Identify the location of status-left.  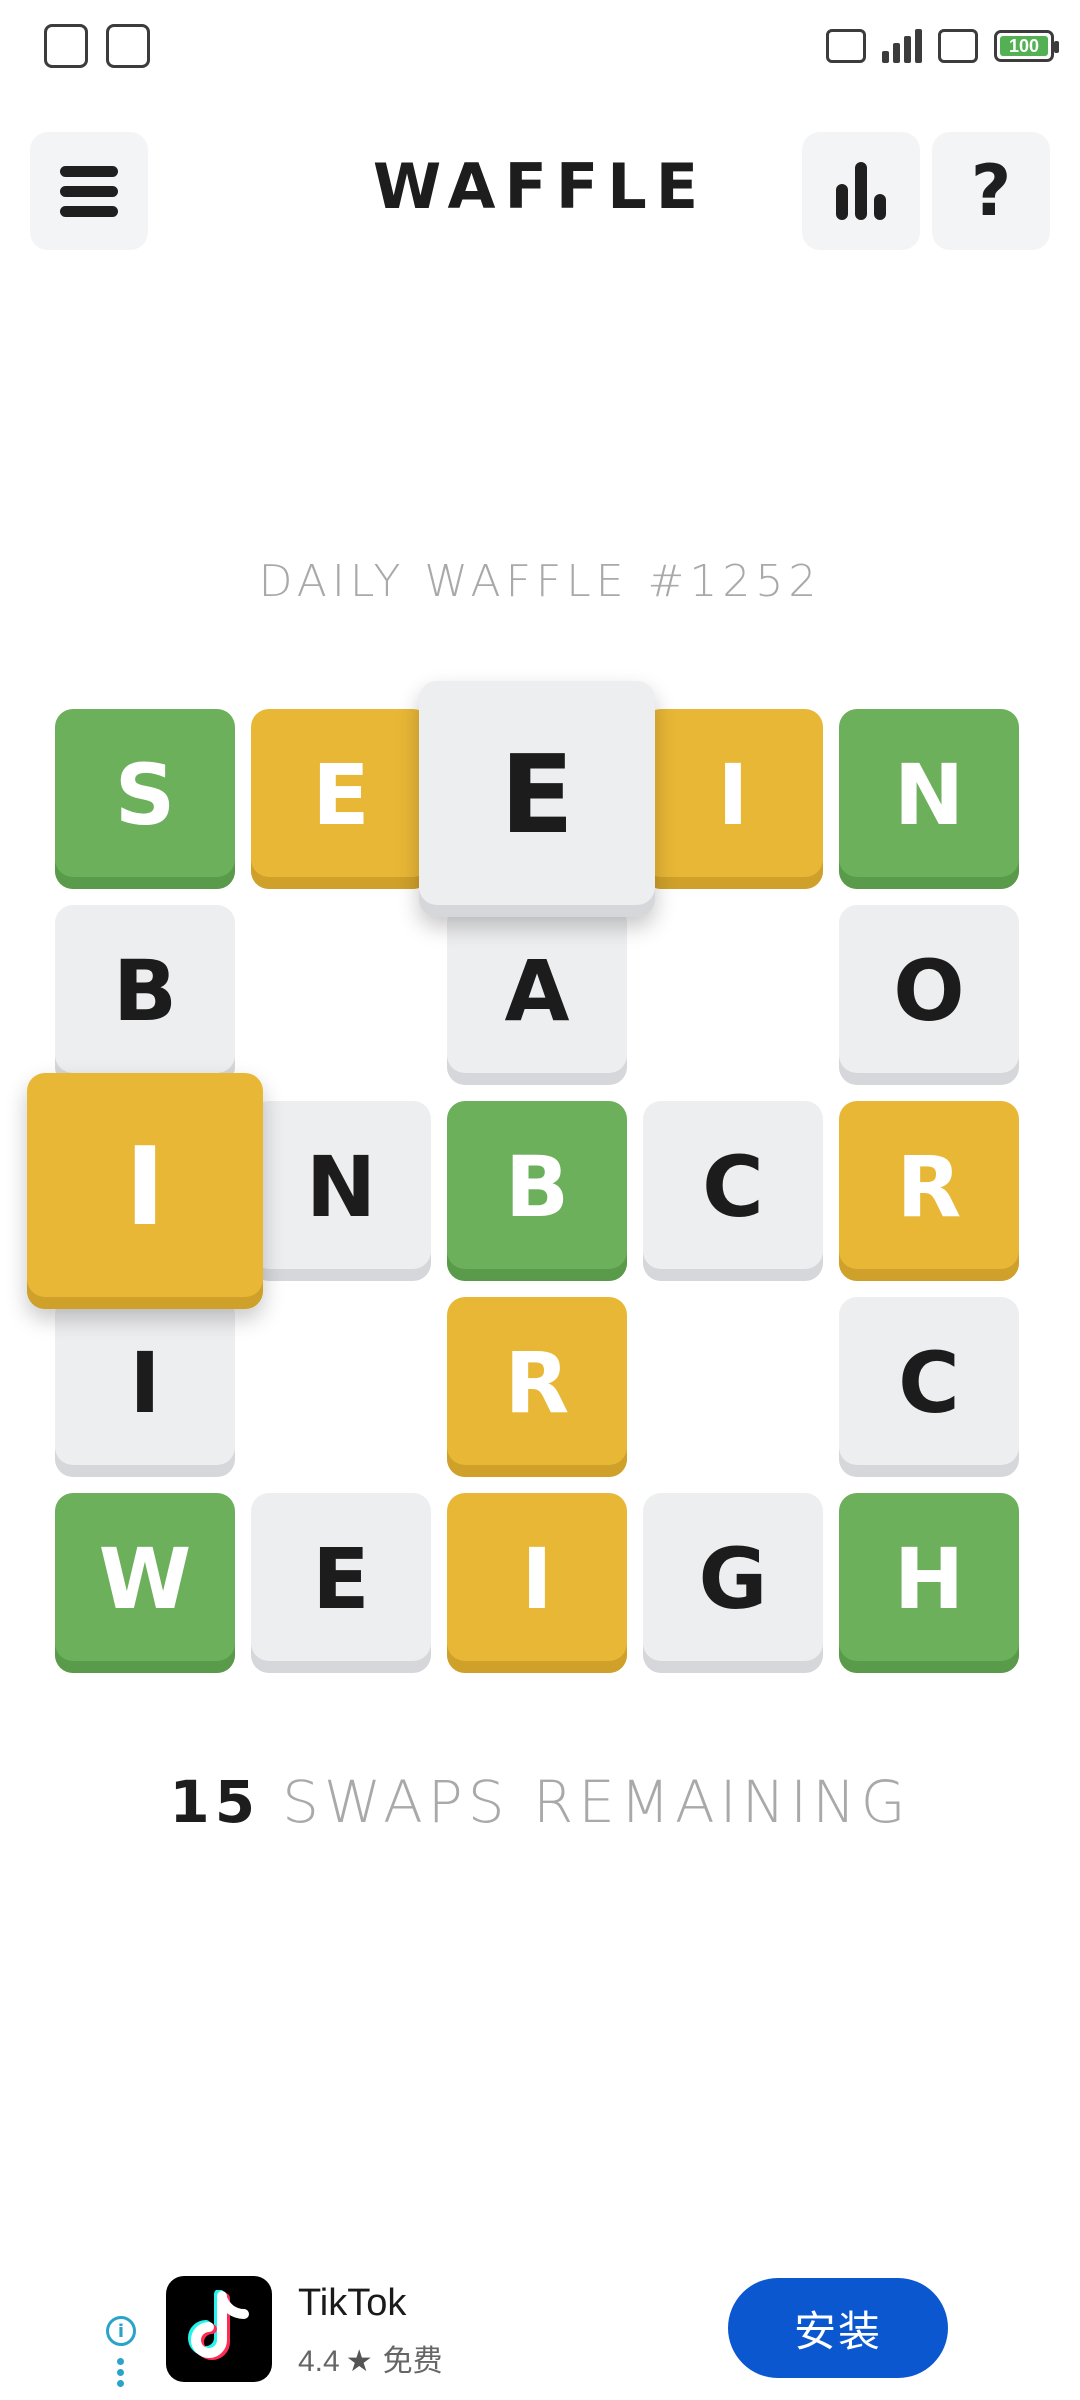
(88, 46).